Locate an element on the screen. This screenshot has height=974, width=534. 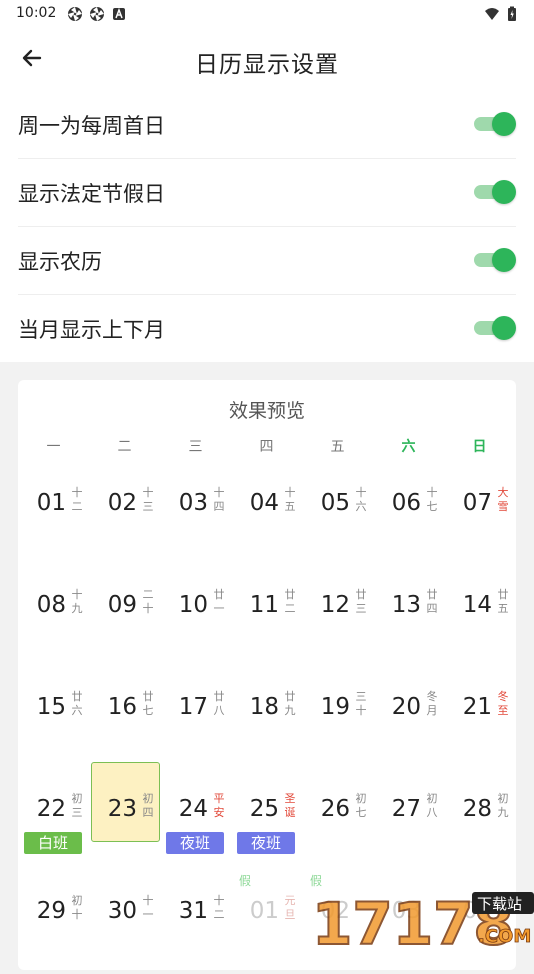
day-number: 18 is located at coordinates (264, 707).